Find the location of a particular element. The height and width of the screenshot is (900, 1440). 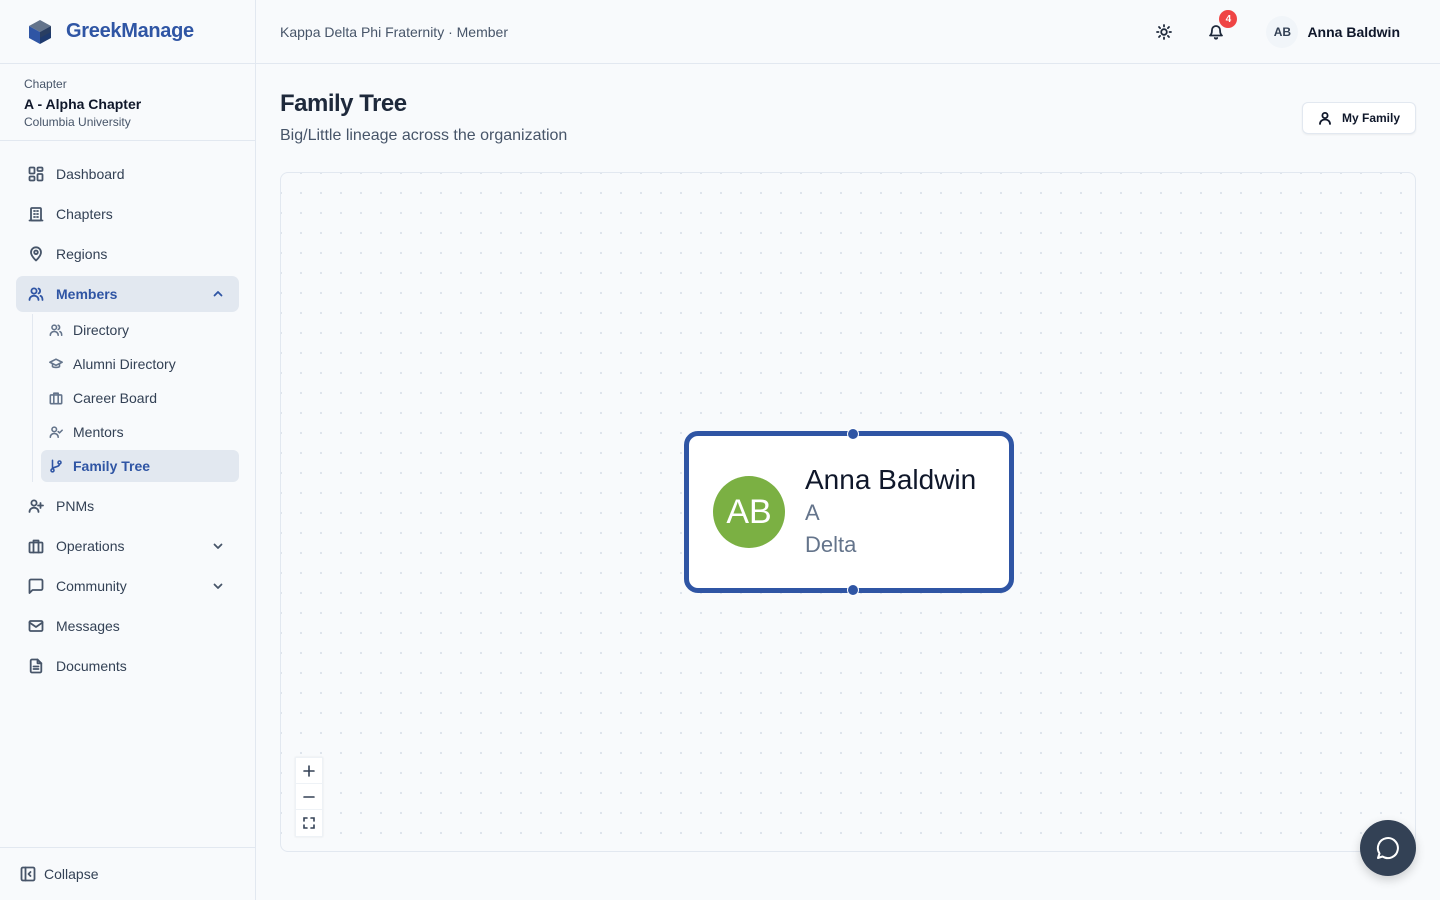

node-class: Delta is located at coordinates (831, 544).